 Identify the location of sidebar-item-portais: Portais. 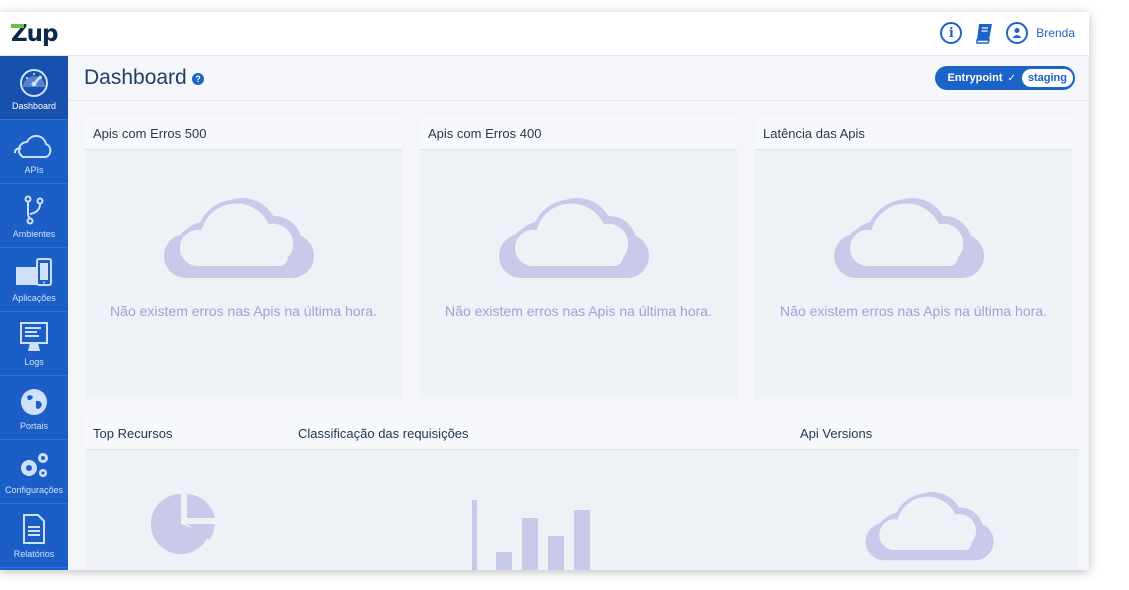
(34, 408).